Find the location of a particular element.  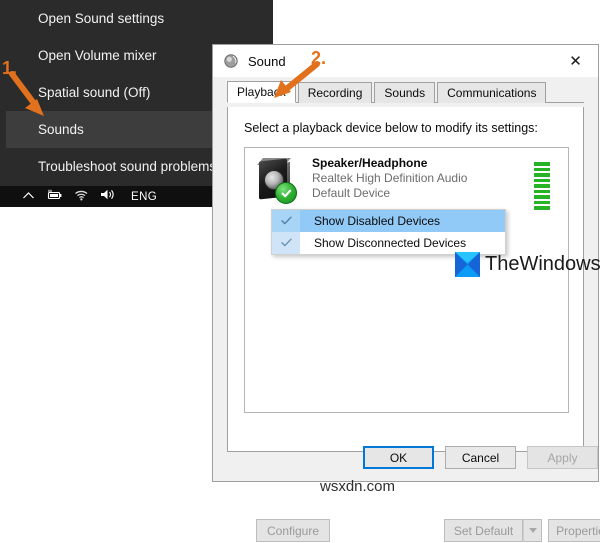

watermark-thewindowsclub: TheWindowsClub is located at coordinates (527, 264).